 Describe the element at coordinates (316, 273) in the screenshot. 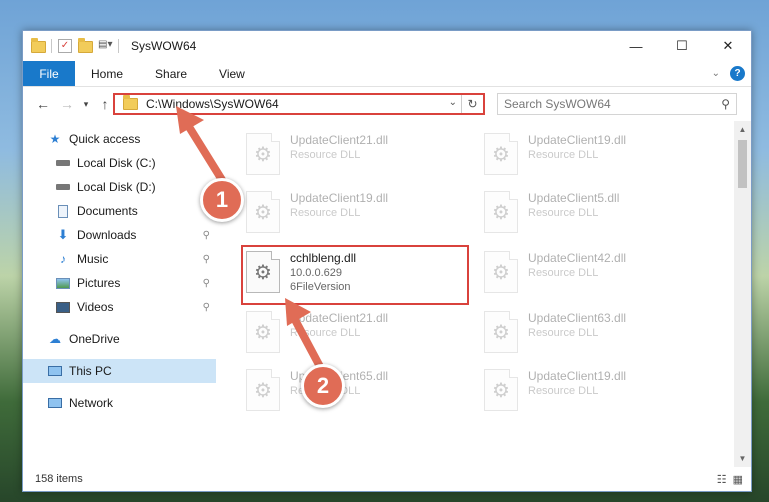

I see `file-version: 10.0.0.629` at that location.